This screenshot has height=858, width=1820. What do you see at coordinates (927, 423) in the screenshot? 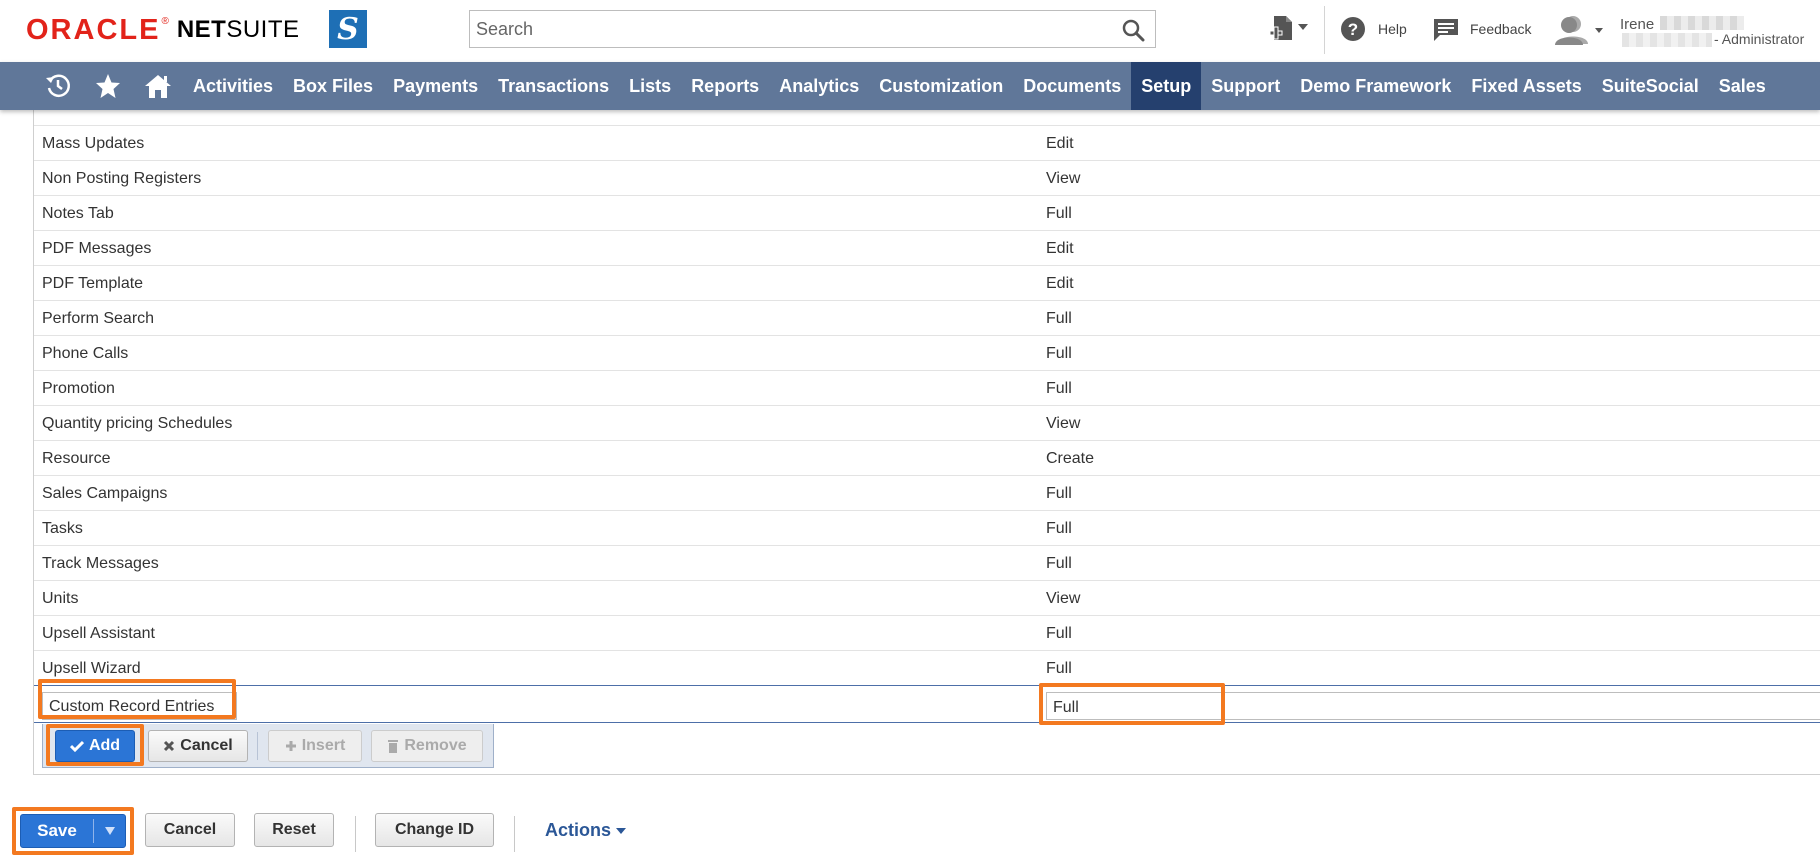
I see `table-row: Quantity pricing Schedules View` at bounding box center [927, 423].